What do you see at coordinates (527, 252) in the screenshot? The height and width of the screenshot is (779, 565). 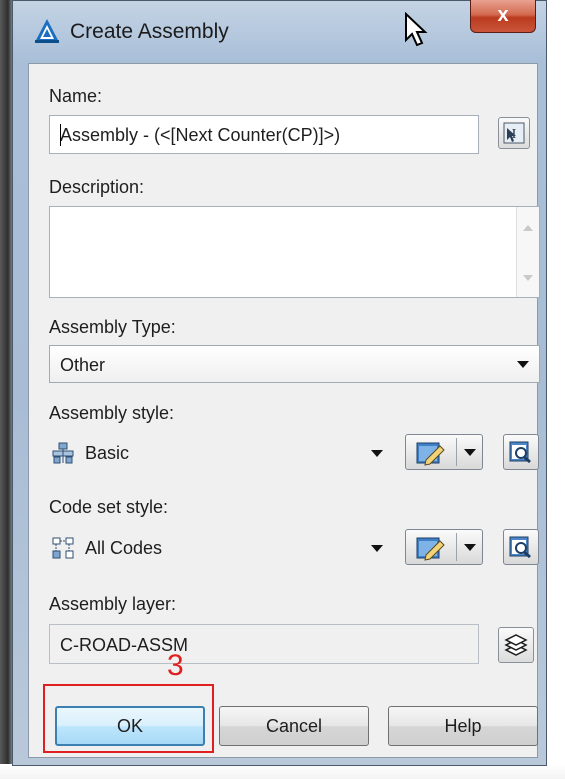 I see `description-scrollbar` at bounding box center [527, 252].